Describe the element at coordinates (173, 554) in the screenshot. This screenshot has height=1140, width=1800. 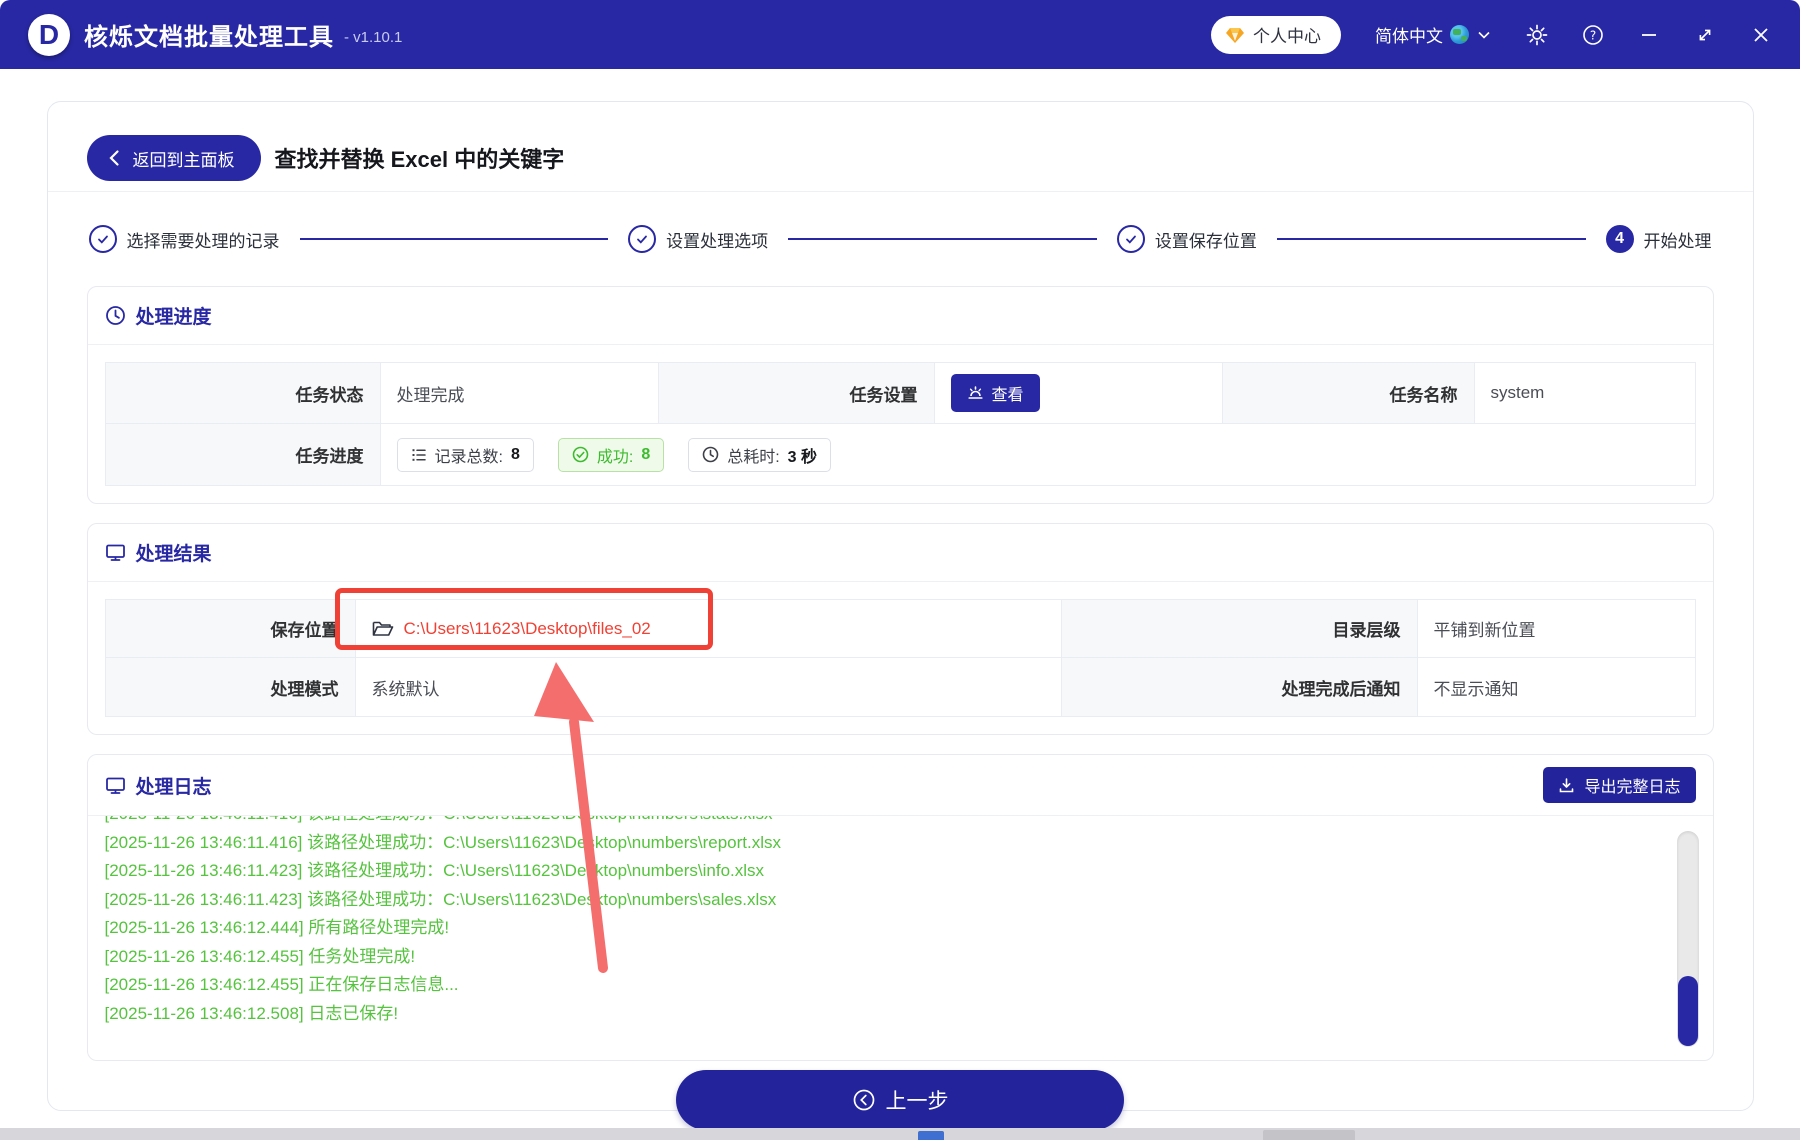
I see `result-section-title: 处理结果` at that location.